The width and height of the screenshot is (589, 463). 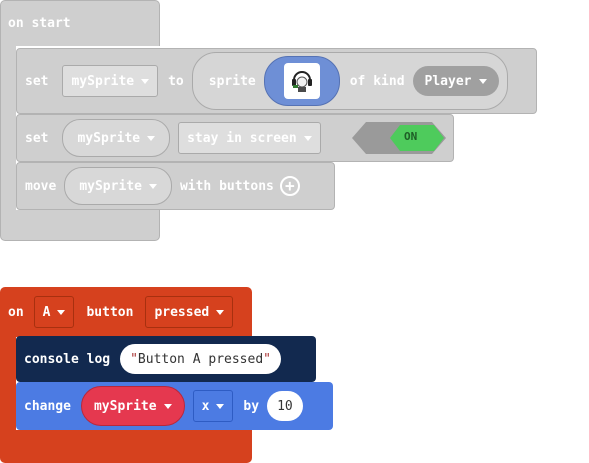 What do you see at coordinates (251, 406) in the screenshot?
I see `by-keyword: by` at bounding box center [251, 406].